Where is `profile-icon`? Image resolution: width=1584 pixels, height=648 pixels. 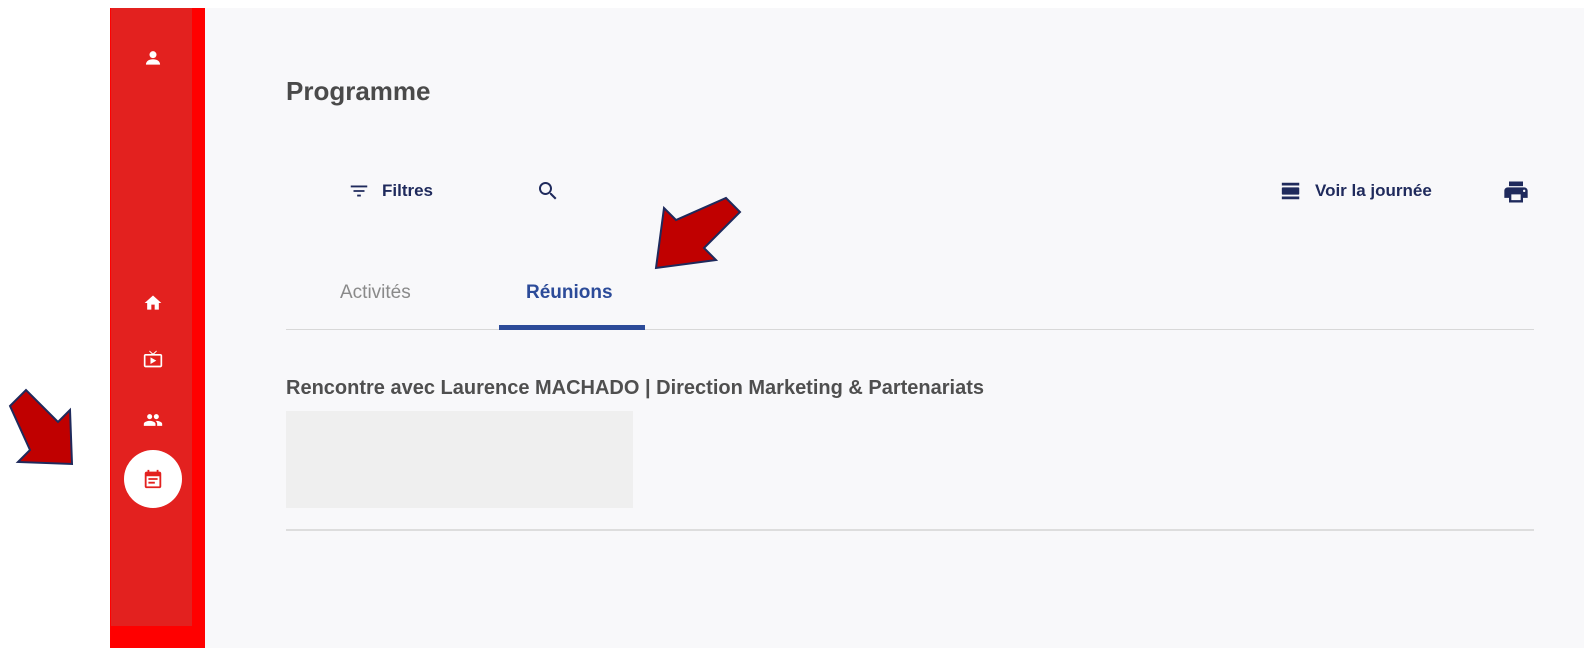 profile-icon is located at coordinates (153, 58).